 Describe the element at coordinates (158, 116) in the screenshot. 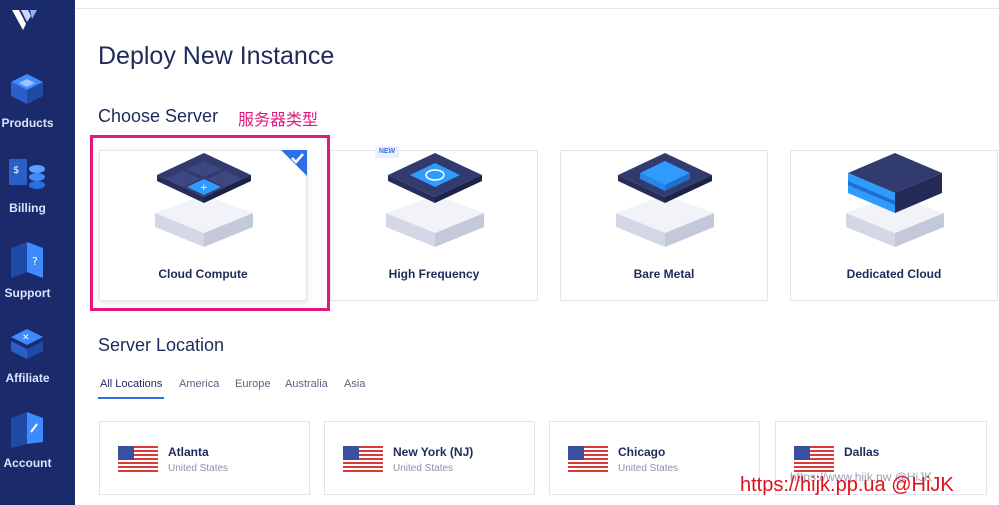

I see `choose-server-heading: Choose Server` at that location.